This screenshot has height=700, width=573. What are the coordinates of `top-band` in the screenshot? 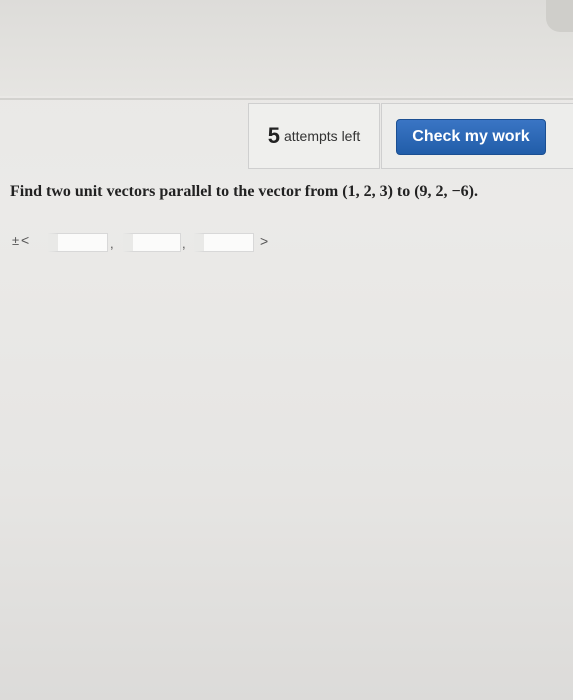 It's located at (286, 48).